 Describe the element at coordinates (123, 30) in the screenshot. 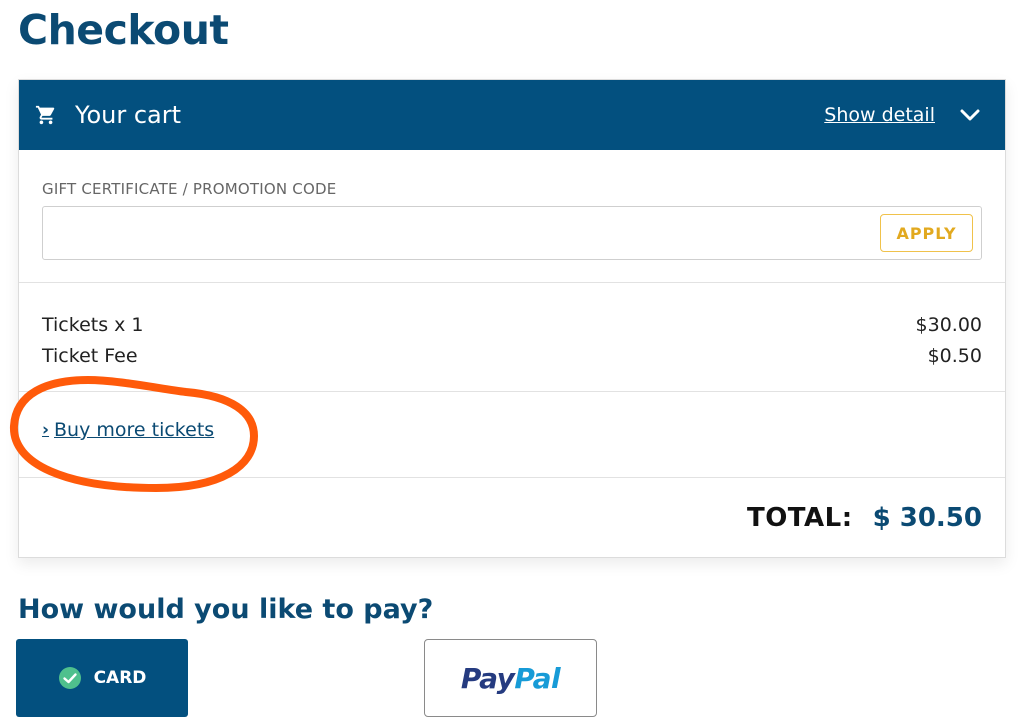

I see `page-title: Checkout` at that location.